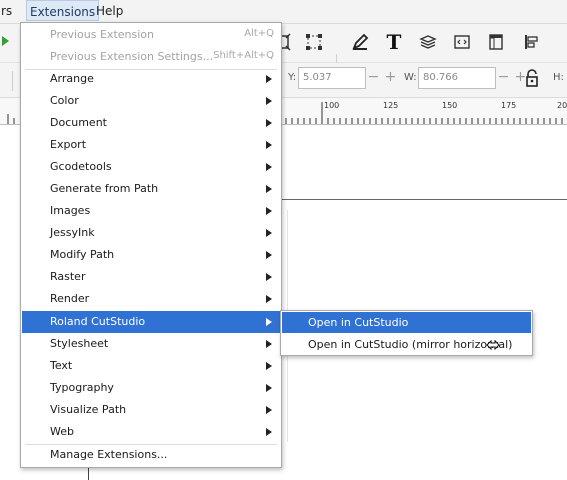  What do you see at coordinates (332, 78) in the screenshot?
I see `y-field: 5.037` at bounding box center [332, 78].